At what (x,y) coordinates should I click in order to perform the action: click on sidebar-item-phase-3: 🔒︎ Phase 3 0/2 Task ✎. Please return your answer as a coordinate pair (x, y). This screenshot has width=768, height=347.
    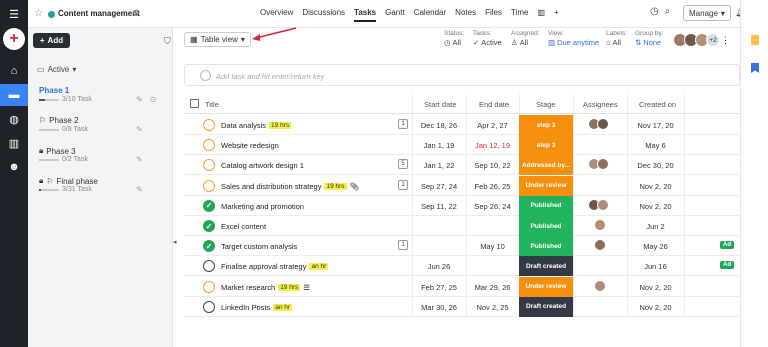
    Looking at the image, I should click on (100, 155).